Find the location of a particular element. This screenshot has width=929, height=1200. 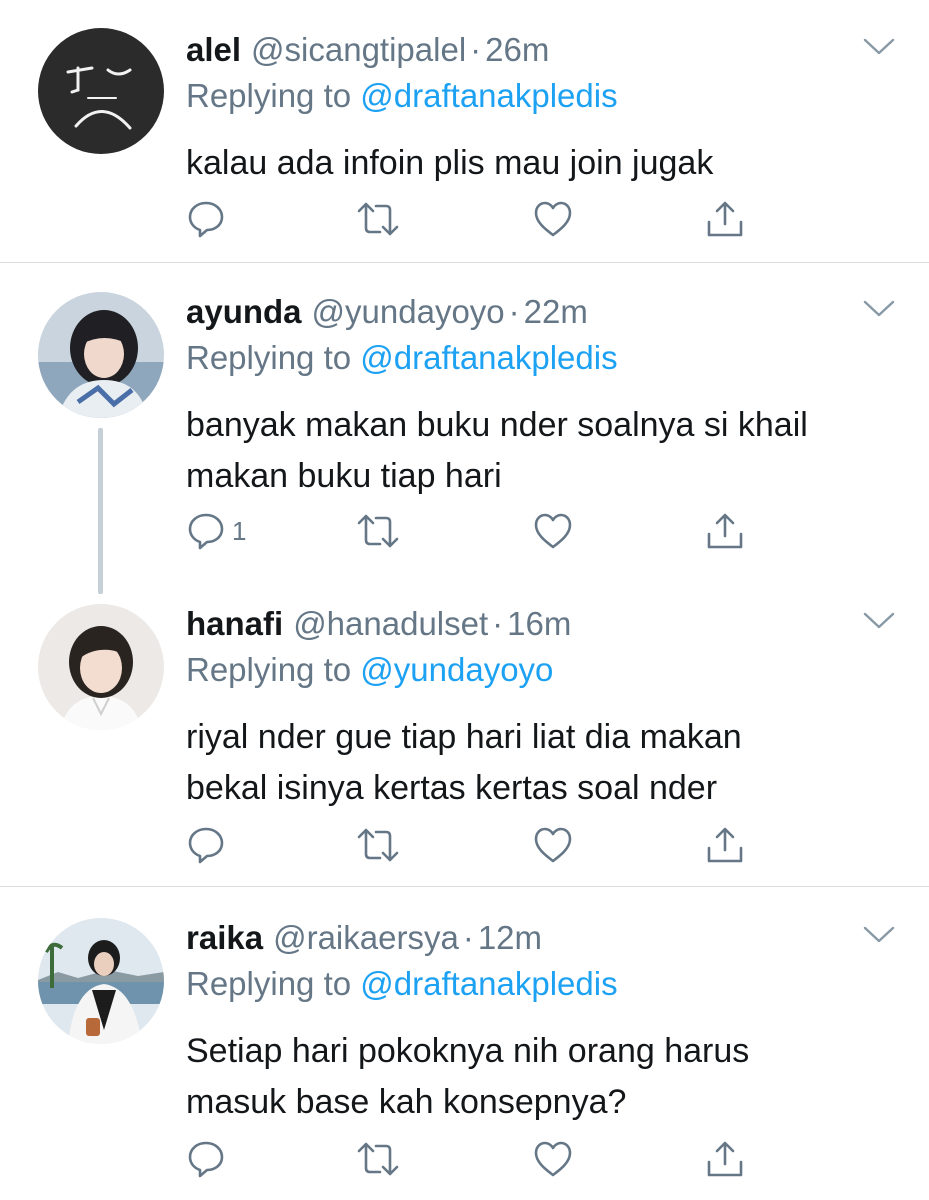

display-name: hanafi is located at coordinates (234, 623).